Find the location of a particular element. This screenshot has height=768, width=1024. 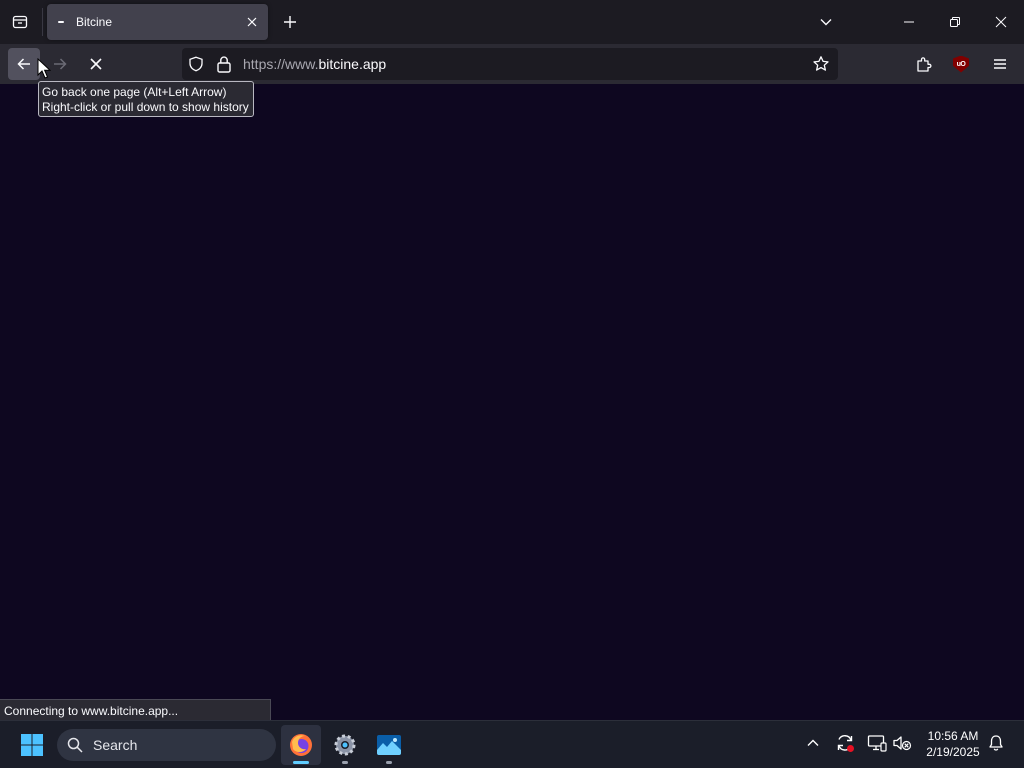

back-button is located at coordinates (24, 64).